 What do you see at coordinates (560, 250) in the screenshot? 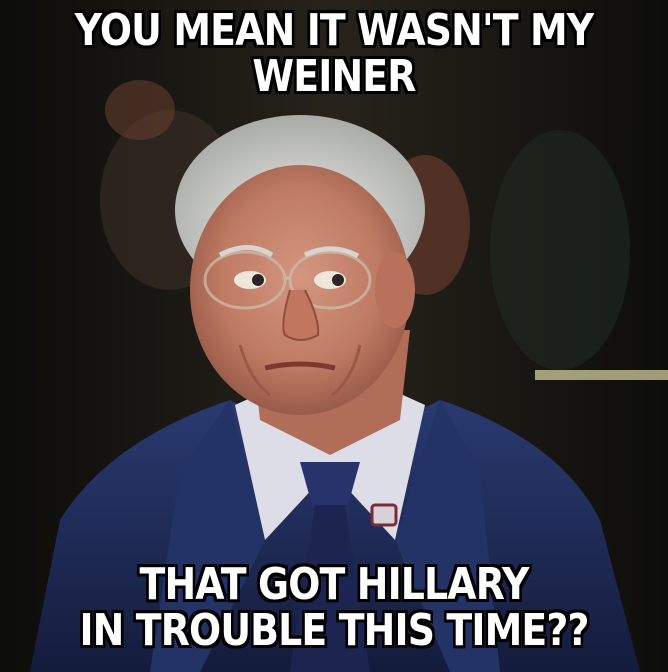
I see `background-figure-right` at bounding box center [560, 250].